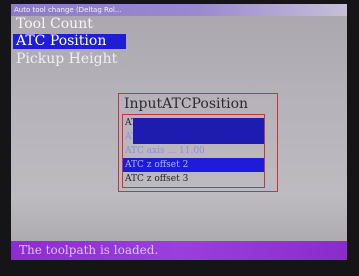  What do you see at coordinates (193, 165) in the screenshot?
I see `option-atc-z-offset-2: ATC z offset 2` at bounding box center [193, 165].